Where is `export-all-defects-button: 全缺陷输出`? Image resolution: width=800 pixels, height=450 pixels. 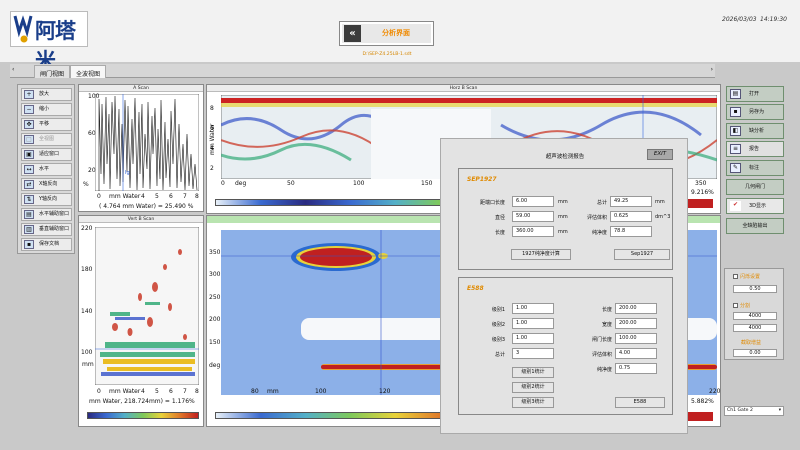
export-all-defects-button: 全缺陷输出 is located at coordinates (755, 226).